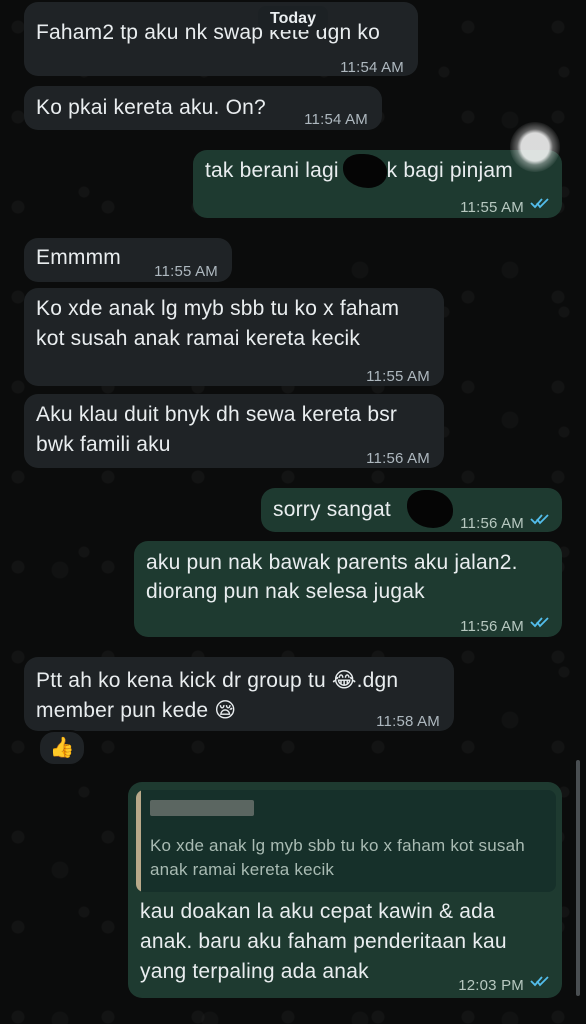  Describe the element at coordinates (332, 562) in the screenshot. I see `message-text-line: aku pun nak bawak parents aku jalan2.` at that location.